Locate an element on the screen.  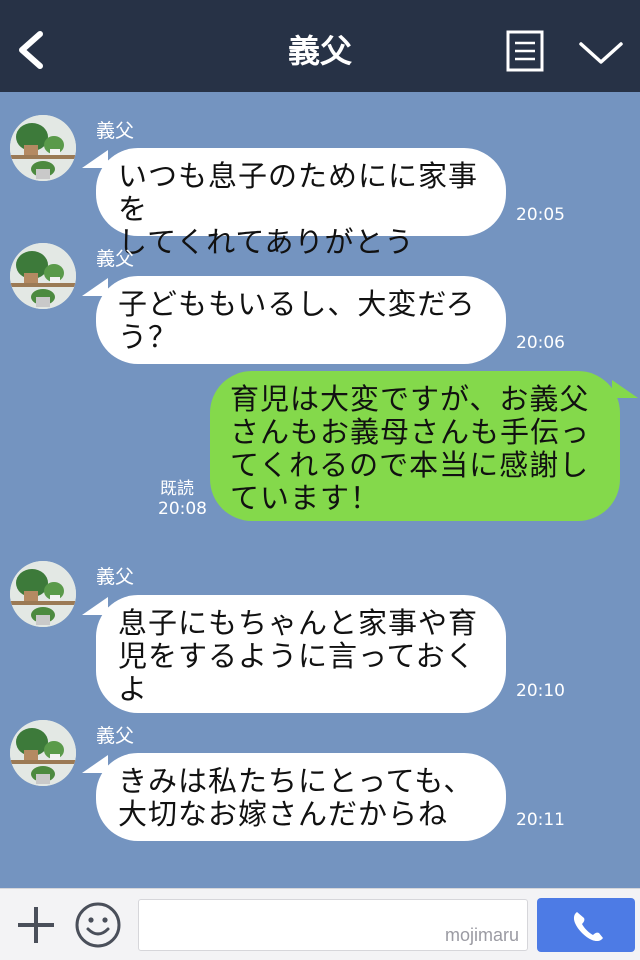
message-bubble: きみは私たちにとっても、 大切なお嫁さんだからね is located at coordinates (301, 797).